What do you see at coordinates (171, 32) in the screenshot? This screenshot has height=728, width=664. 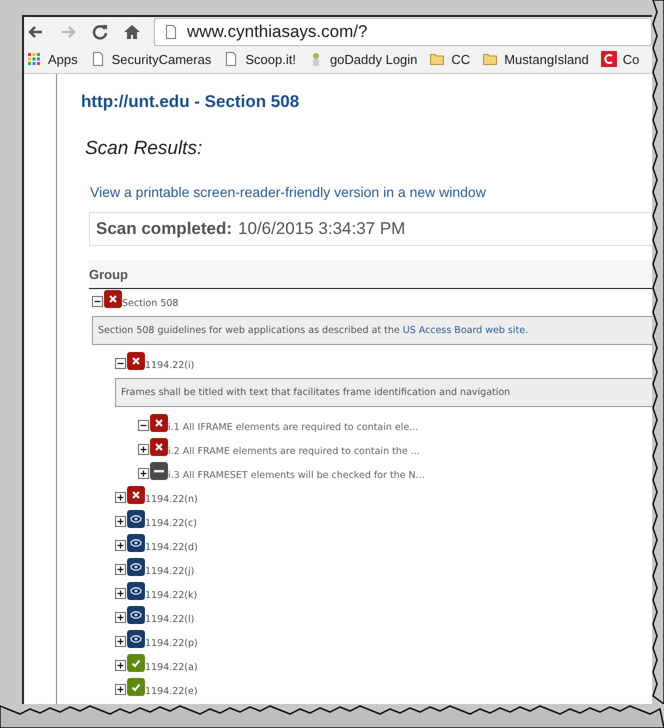 I see `page-icon` at bounding box center [171, 32].